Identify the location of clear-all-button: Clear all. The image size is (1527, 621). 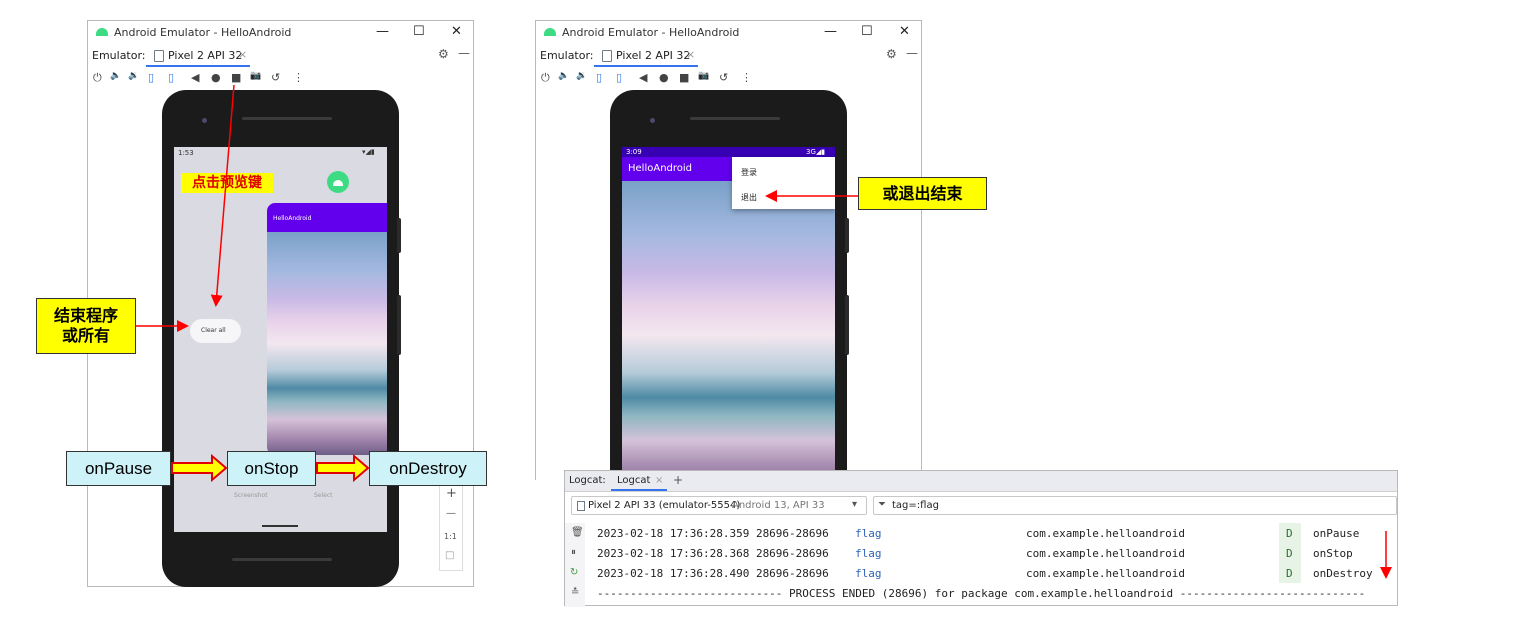
(215, 331).